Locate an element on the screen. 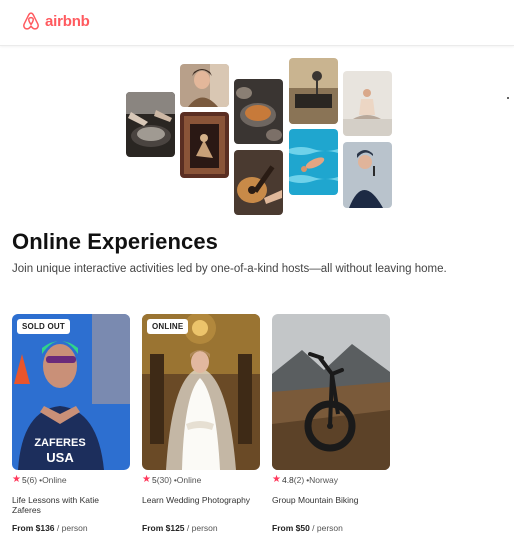 This screenshot has height=541, width=514. card-rating: ★ 4.8 (2) •Norway is located at coordinates (331, 480).